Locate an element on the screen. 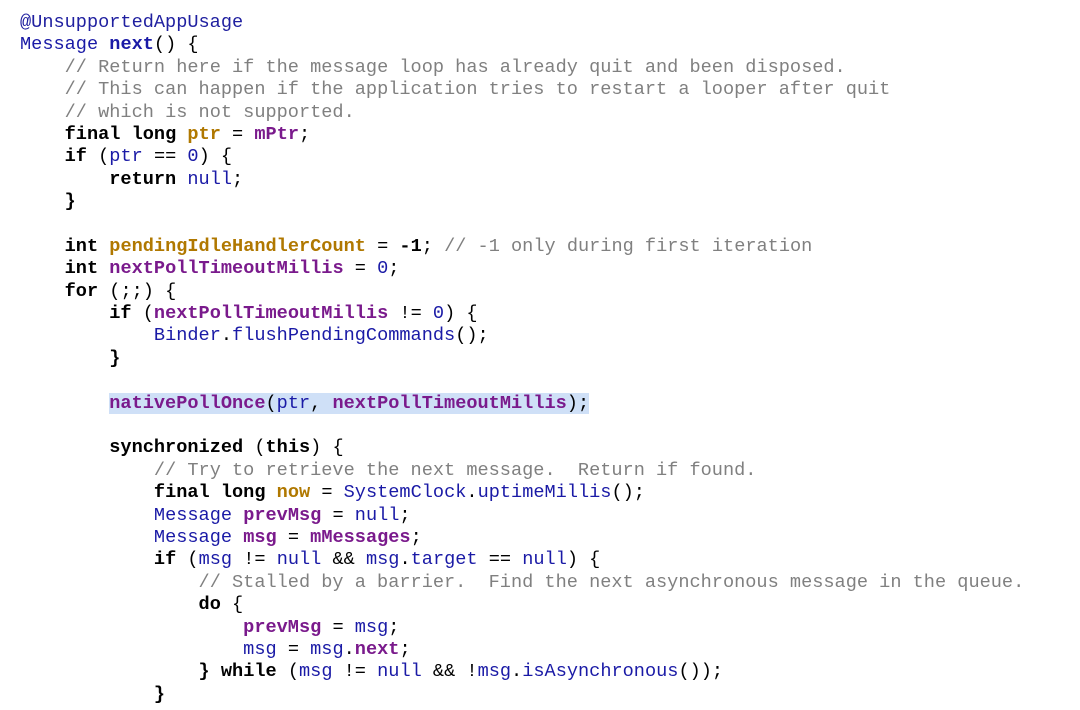  code-line: synchronized (this) { is located at coordinates (550, 448).